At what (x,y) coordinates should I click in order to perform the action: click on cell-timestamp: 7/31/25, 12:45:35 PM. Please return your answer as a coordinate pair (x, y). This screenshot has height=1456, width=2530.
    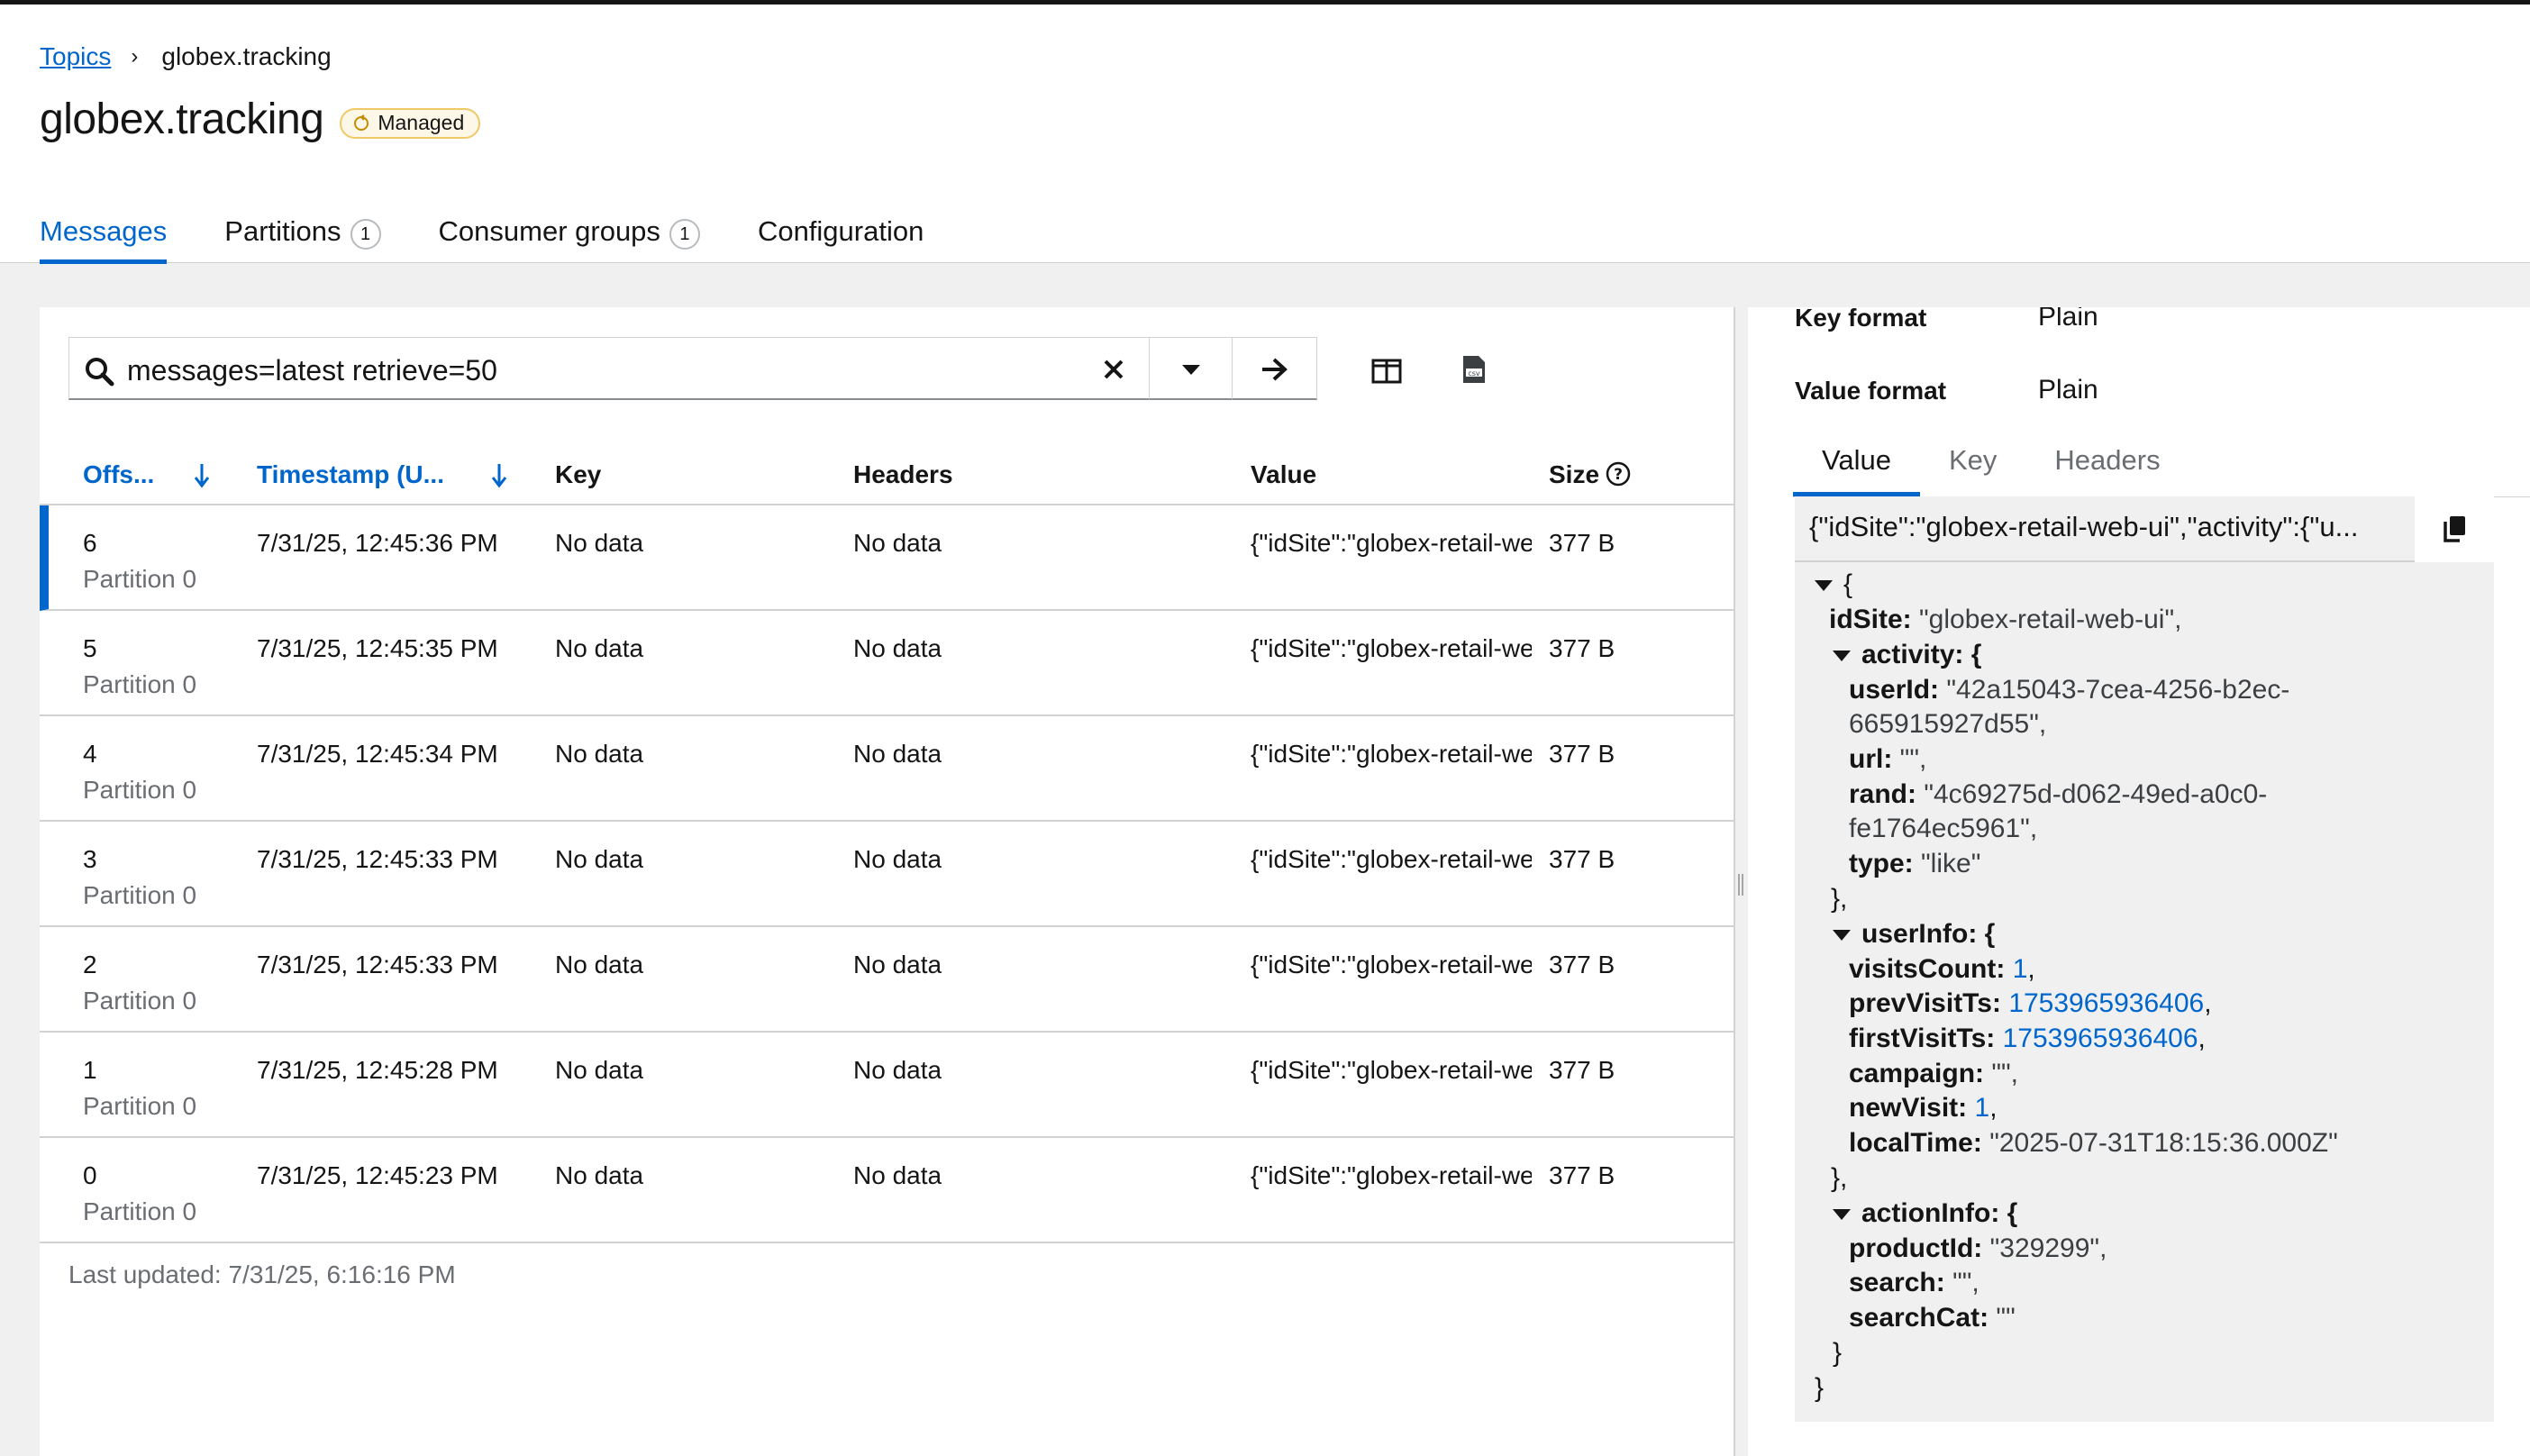
    Looking at the image, I should click on (377, 648).